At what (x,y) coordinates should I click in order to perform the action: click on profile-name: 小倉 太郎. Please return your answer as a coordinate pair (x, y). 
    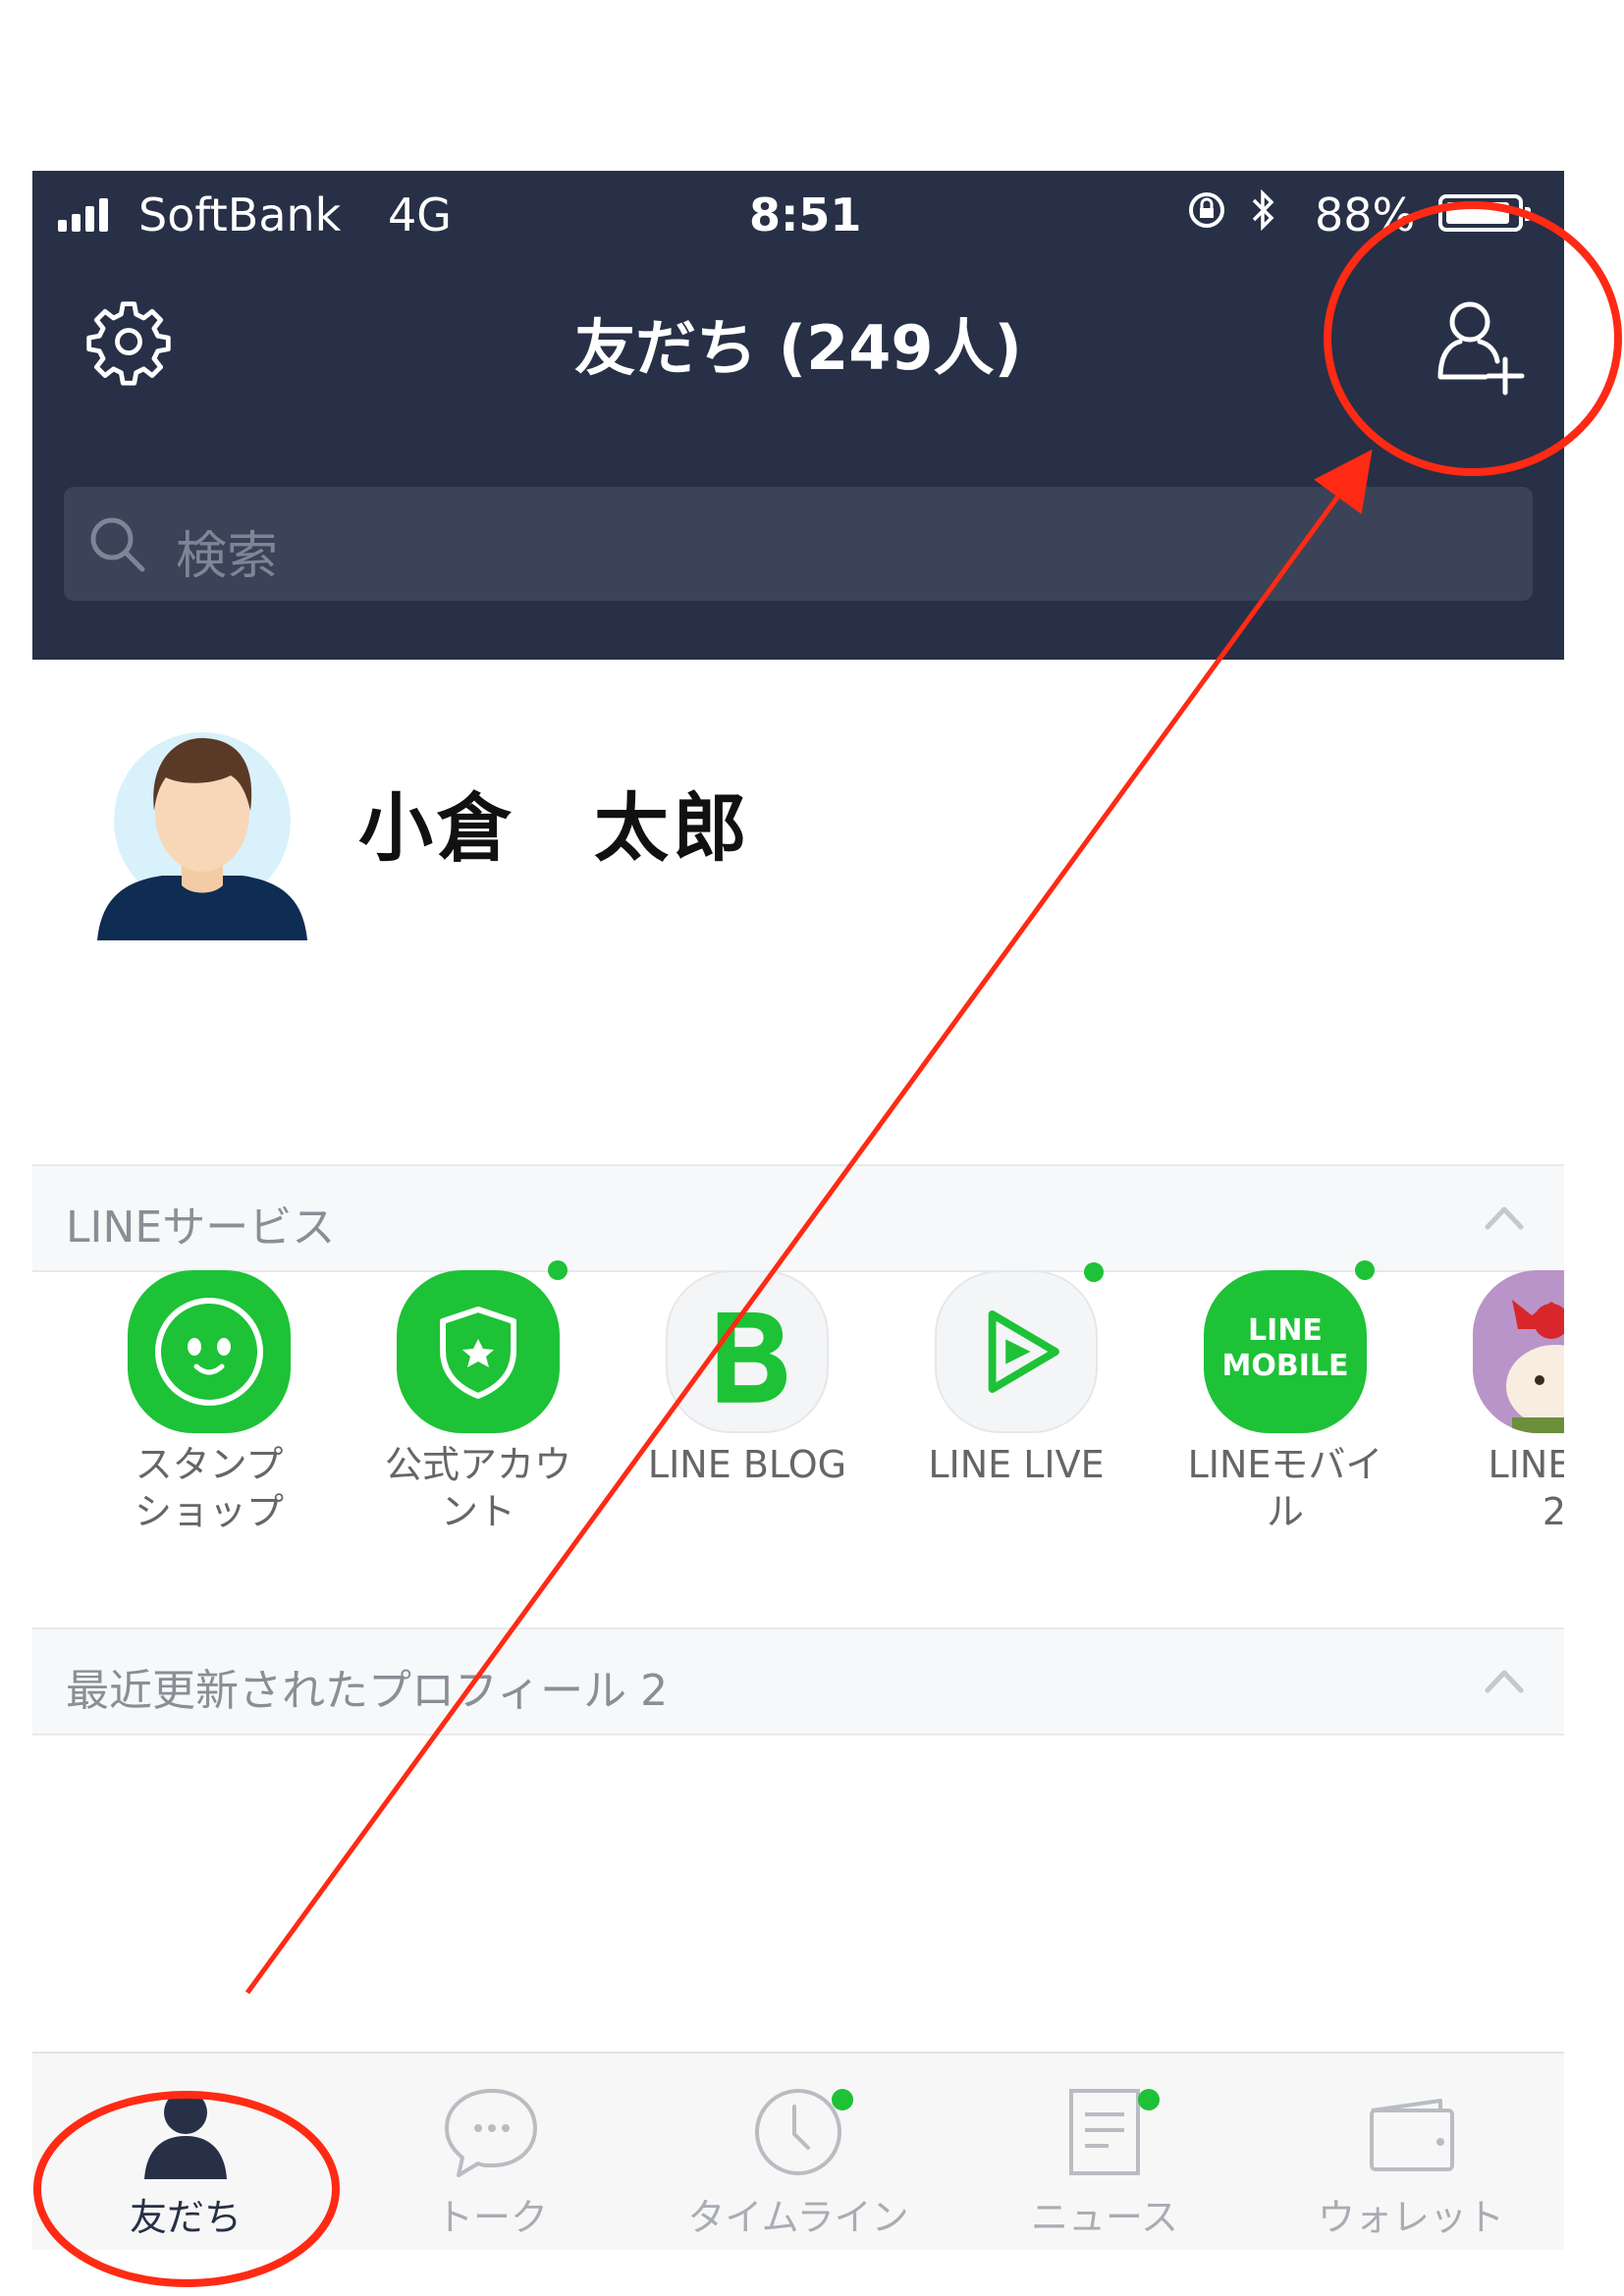
    Looking at the image, I should click on (554, 828).